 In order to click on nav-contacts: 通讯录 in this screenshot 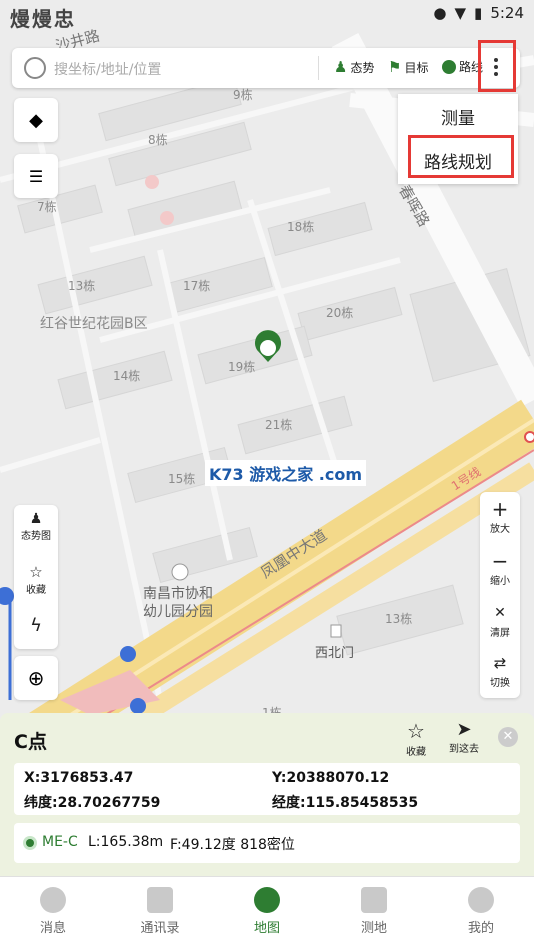, I will do `click(160, 911)`.